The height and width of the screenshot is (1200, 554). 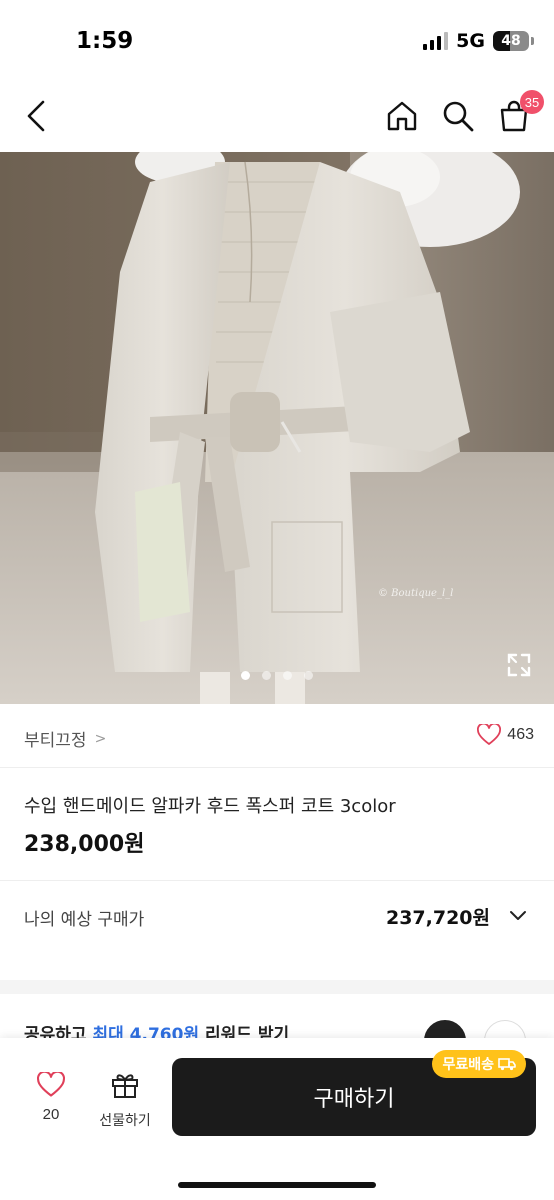 I want to click on search-button, so click(x=458, y=116).